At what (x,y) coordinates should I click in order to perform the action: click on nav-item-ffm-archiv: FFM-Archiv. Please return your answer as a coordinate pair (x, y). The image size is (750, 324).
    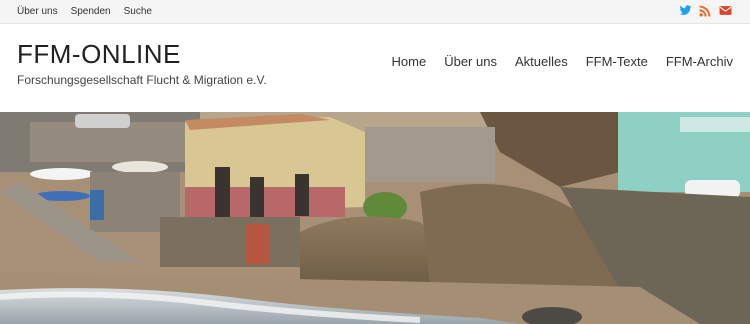
    Looking at the image, I should click on (699, 61).